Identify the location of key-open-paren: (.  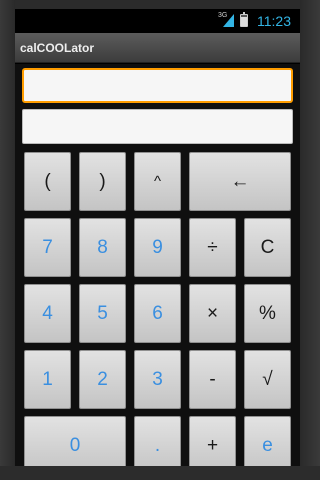
(47, 181).